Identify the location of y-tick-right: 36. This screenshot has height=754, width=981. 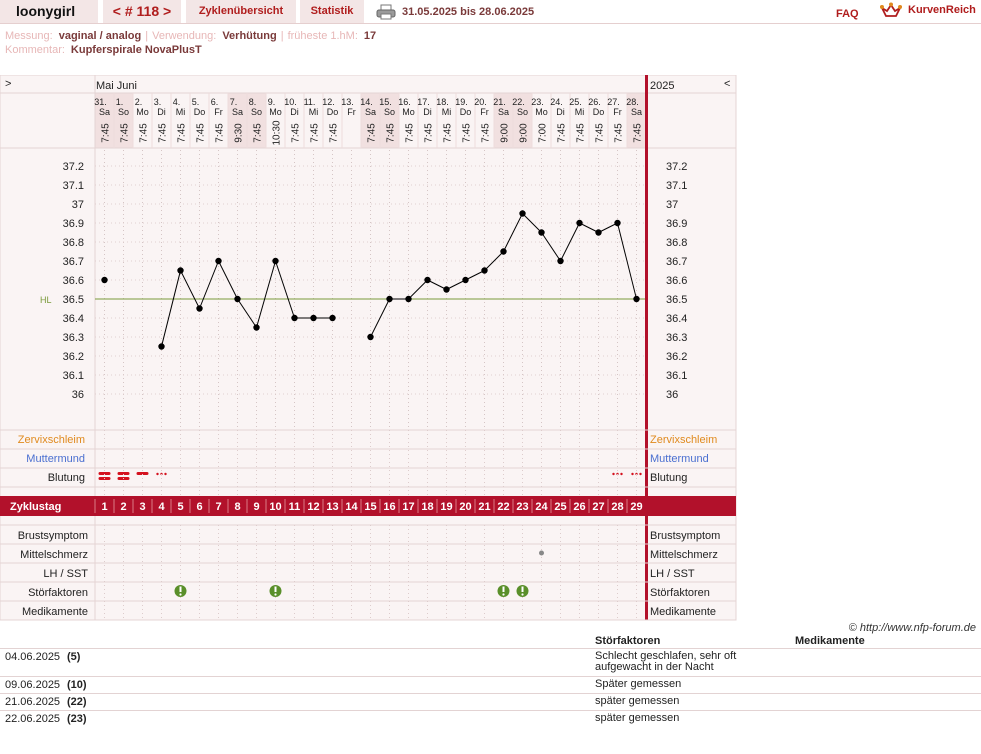
(672, 395).